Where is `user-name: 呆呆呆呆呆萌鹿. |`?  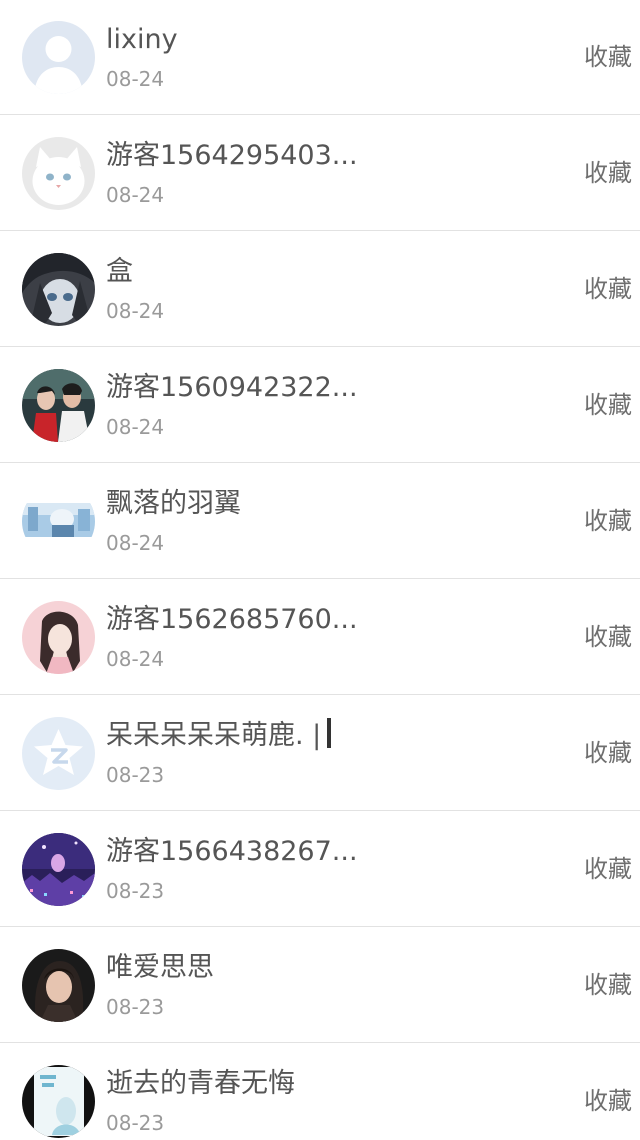
user-name: 呆呆呆呆呆萌鹿. | is located at coordinates (219, 736).